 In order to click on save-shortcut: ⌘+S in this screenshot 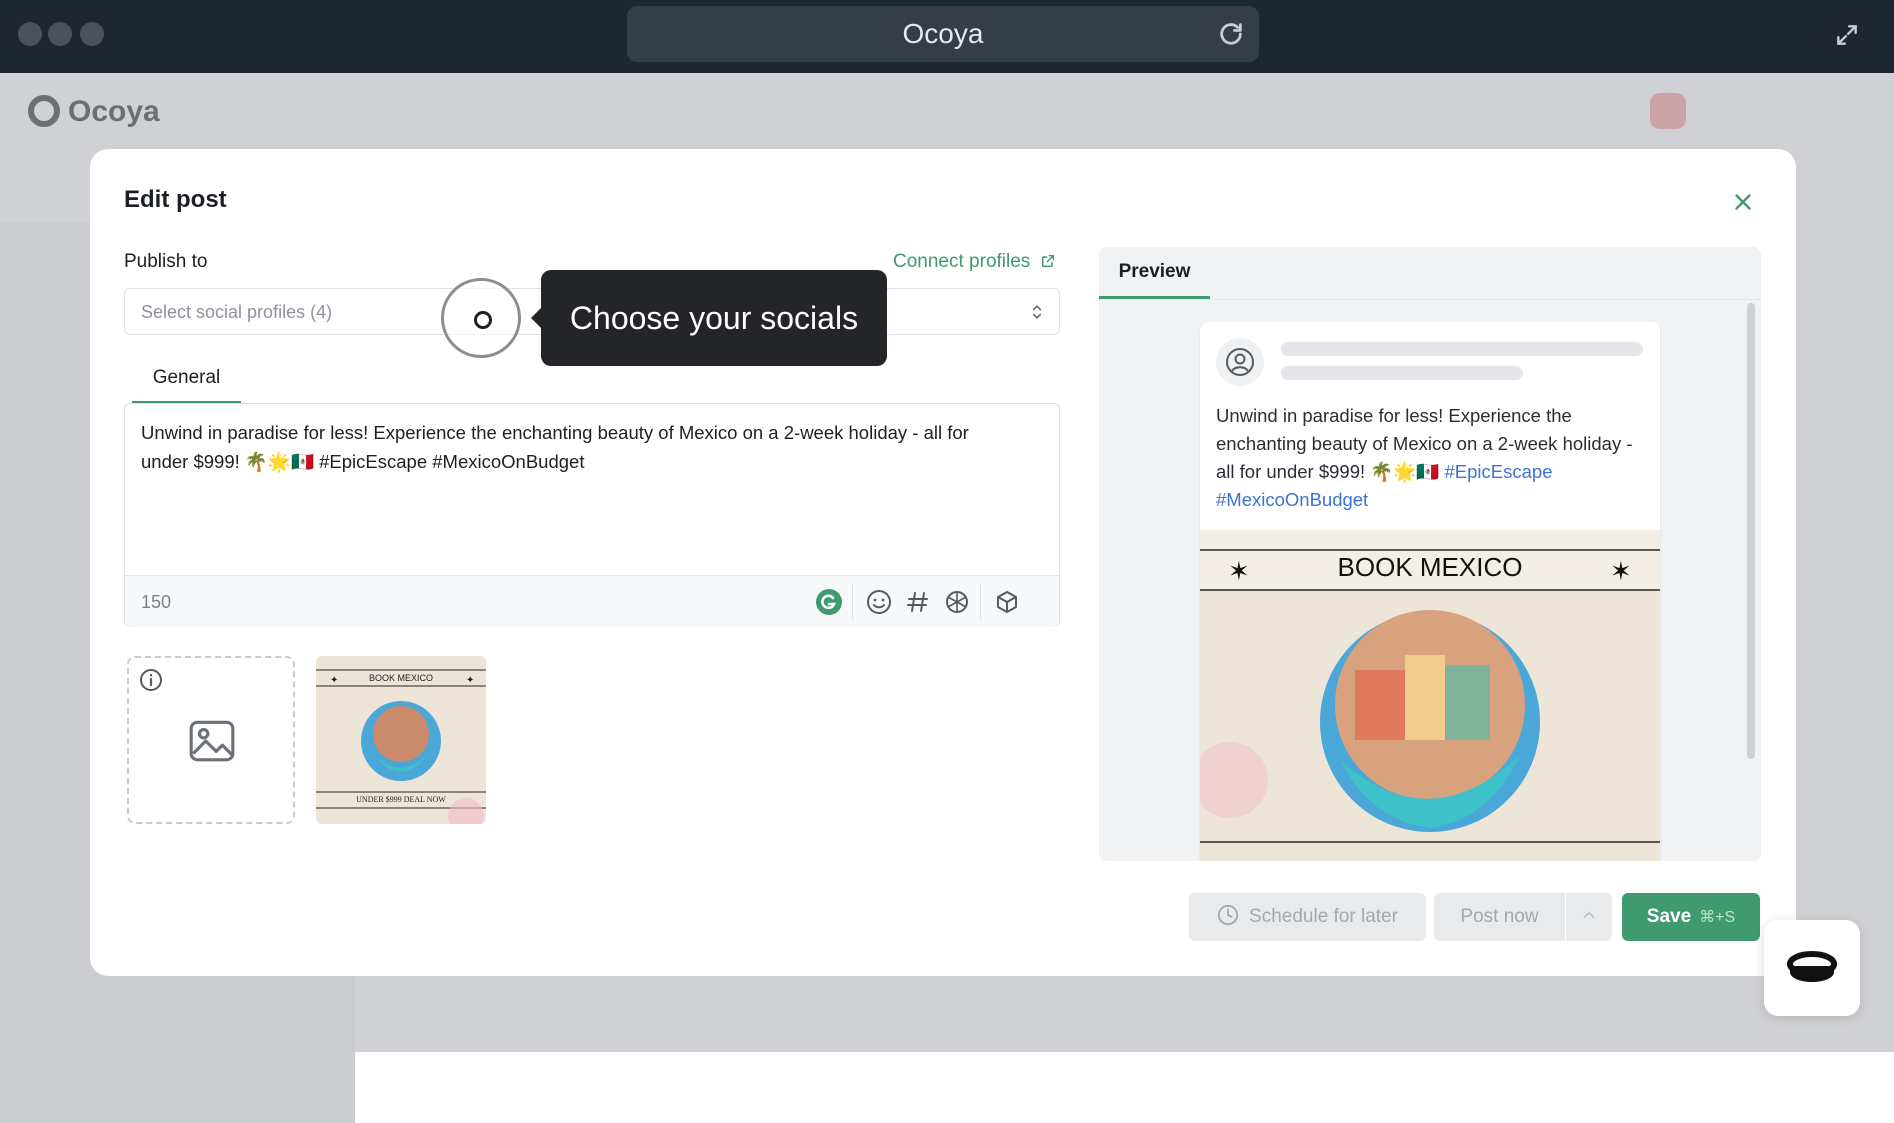, I will do `click(1717, 917)`.